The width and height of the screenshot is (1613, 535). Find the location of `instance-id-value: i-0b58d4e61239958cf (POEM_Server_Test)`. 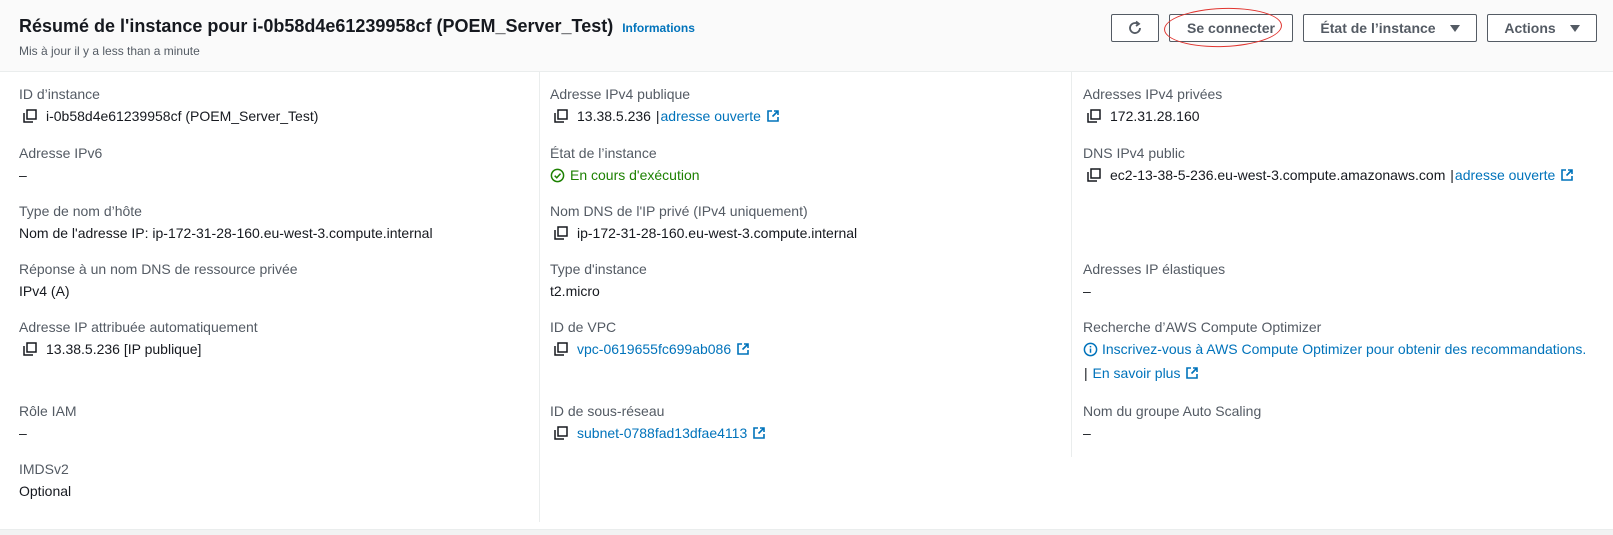

instance-id-value: i-0b58d4e61239958cf (POEM_Server_Test) is located at coordinates (182, 116).